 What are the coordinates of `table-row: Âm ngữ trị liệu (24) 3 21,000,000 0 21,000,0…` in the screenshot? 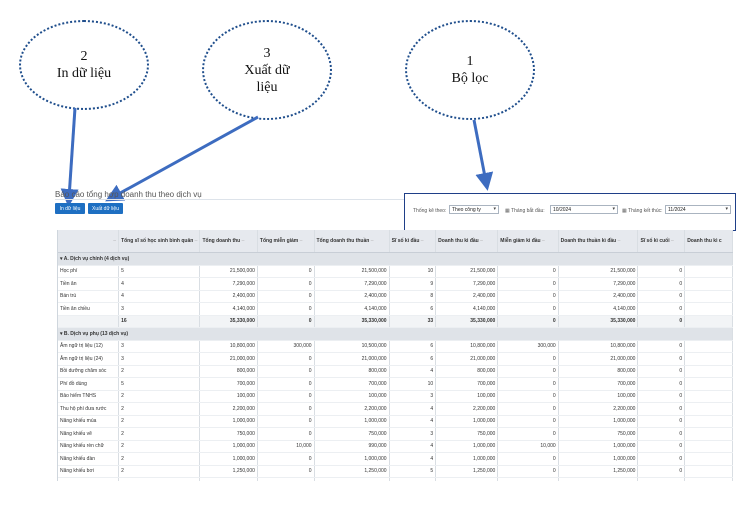 It's located at (395, 359).